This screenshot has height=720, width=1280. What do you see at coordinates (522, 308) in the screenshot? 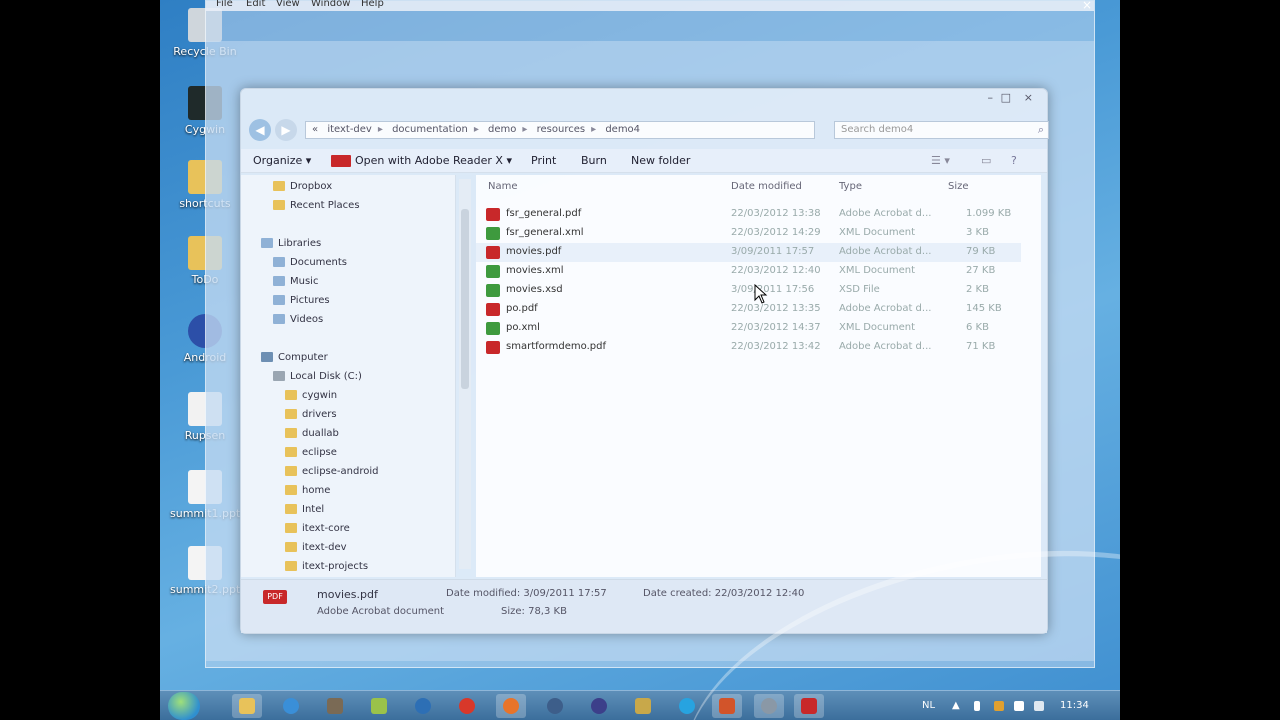
I see `file-name: po.pdf` at bounding box center [522, 308].